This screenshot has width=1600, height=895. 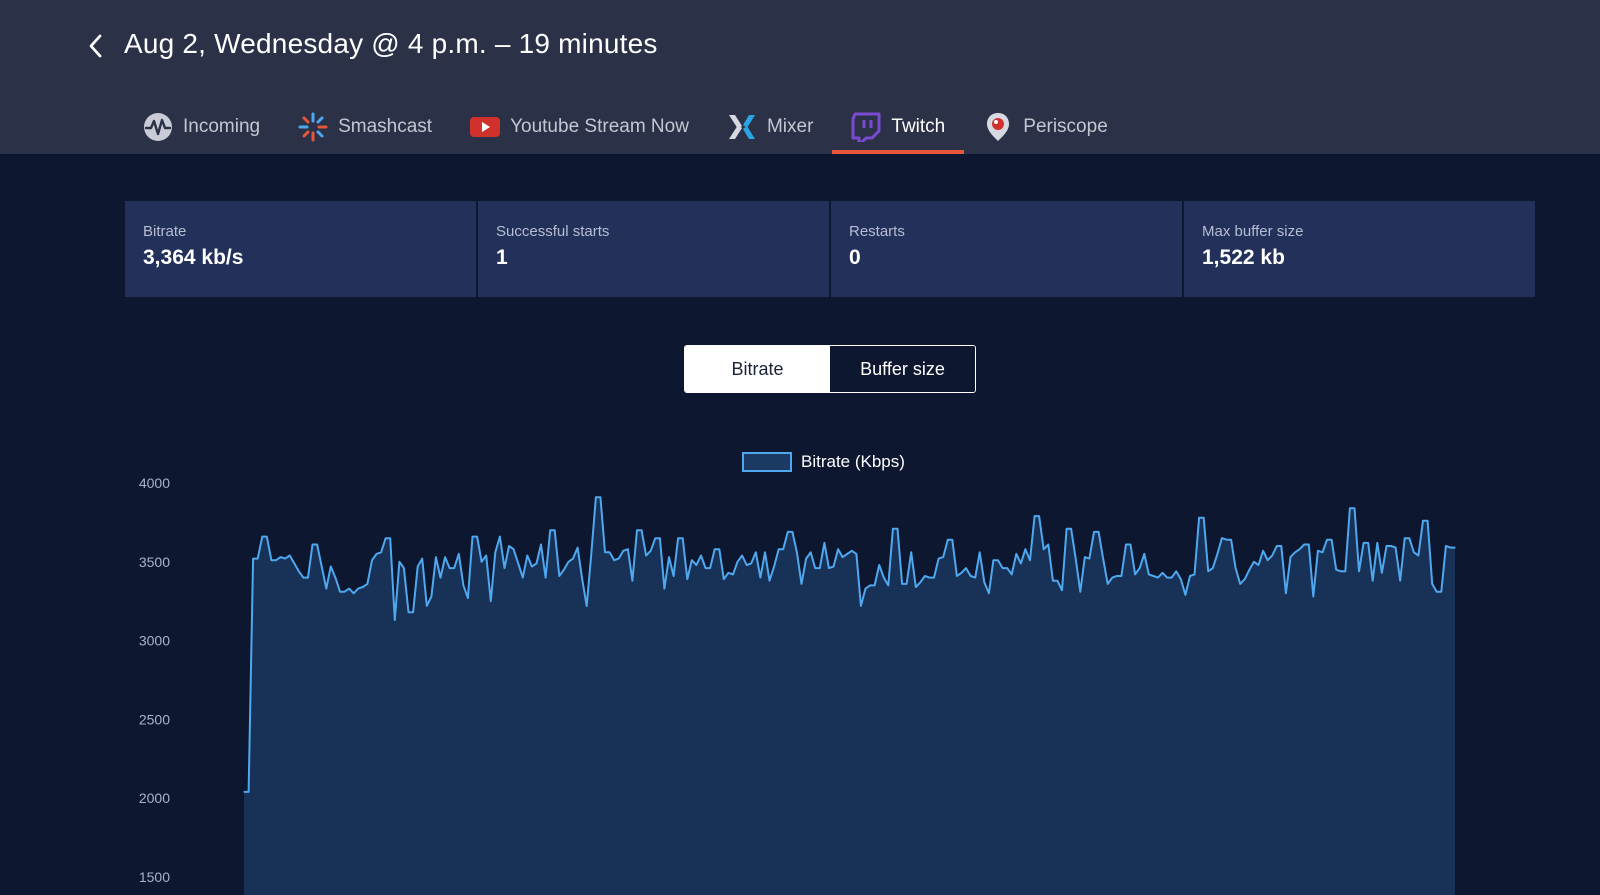 What do you see at coordinates (365, 127) in the screenshot?
I see `tab-smashcast: Smashcast` at bounding box center [365, 127].